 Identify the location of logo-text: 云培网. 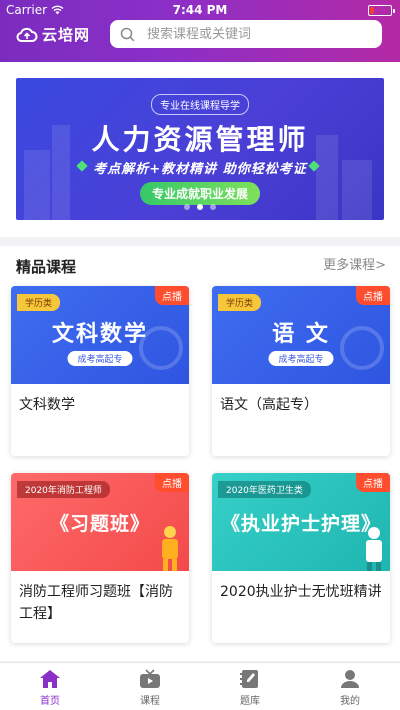
(66, 35).